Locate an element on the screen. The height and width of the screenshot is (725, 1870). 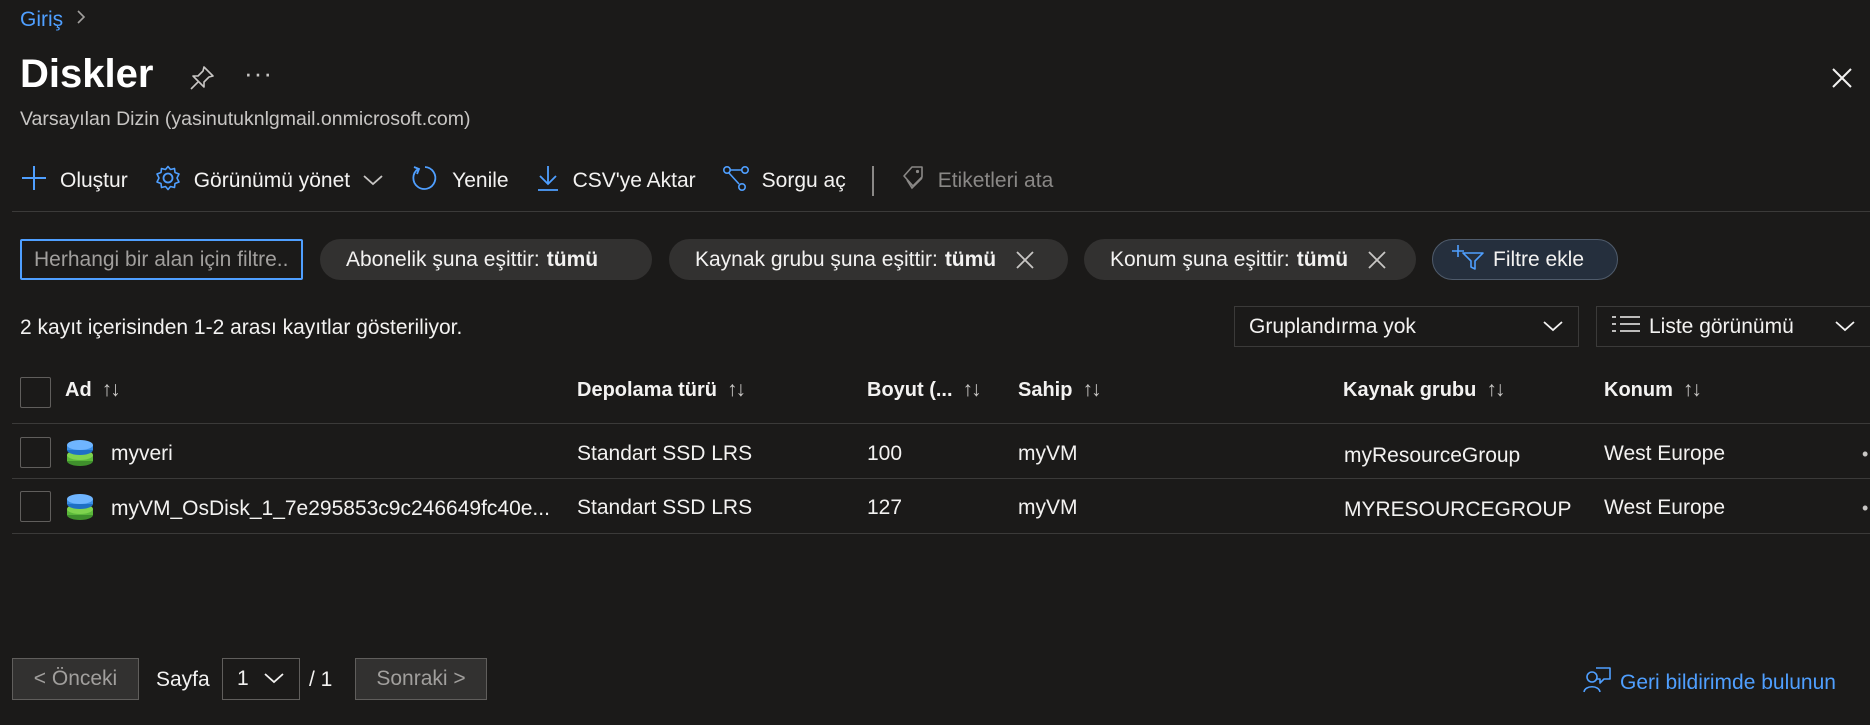
assign-tags-button: Etiketleri ata is located at coordinates (977, 181).